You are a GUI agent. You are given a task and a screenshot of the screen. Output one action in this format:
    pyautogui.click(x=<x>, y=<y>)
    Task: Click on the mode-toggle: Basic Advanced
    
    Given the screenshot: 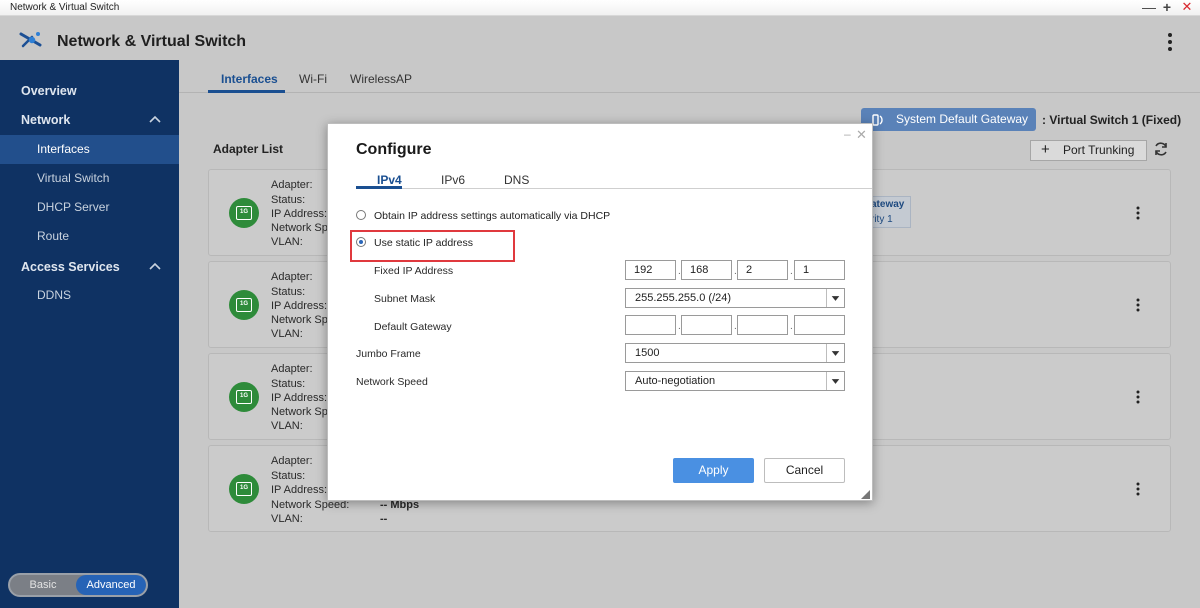 What is the action you would take?
    pyautogui.click(x=78, y=585)
    